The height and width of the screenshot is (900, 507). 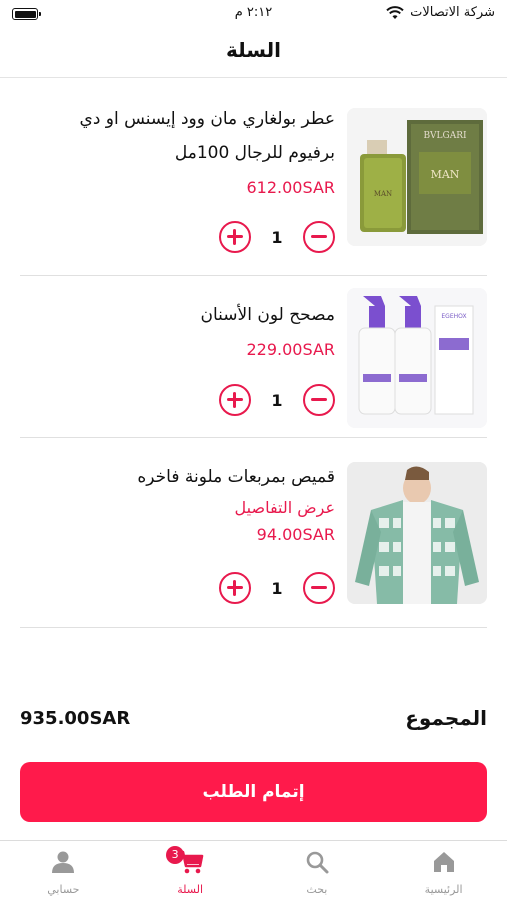 What do you see at coordinates (291, 349) in the screenshot?
I see `item-price: 229.00SAR` at bounding box center [291, 349].